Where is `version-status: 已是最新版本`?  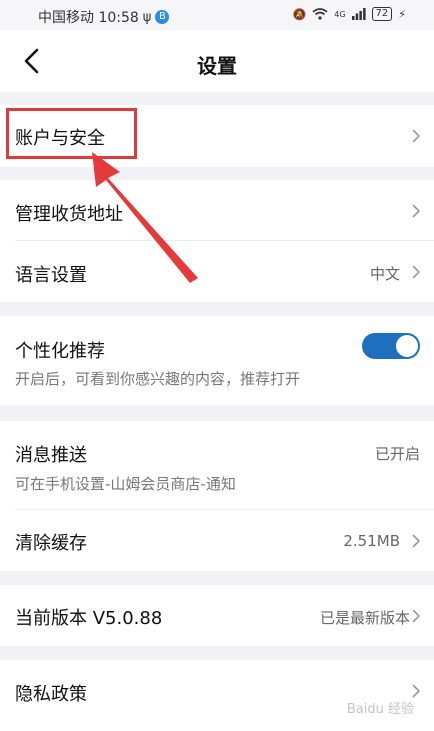
version-status: 已是最新版本 is located at coordinates (364, 618).